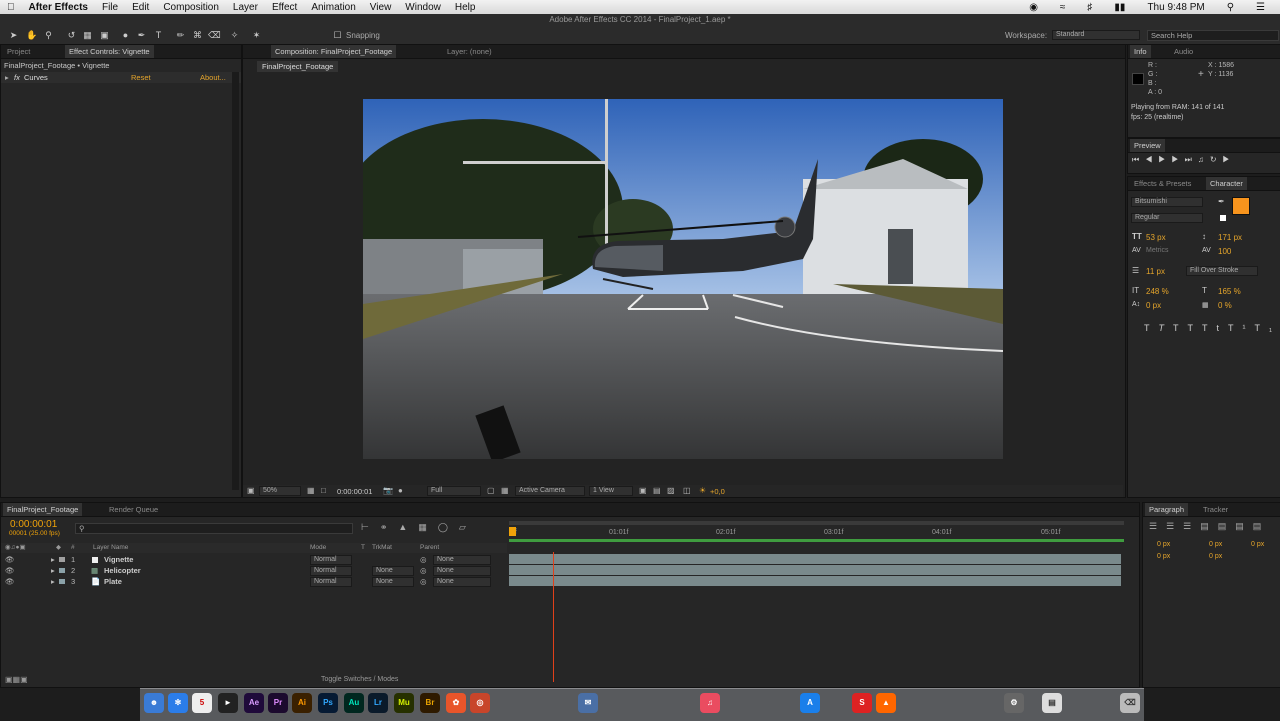 Image resolution: width=1280 pixels, height=721 pixels. What do you see at coordinates (1033, 7) in the screenshot?
I see `record-icon: ◉` at bounding box center [1033, 7].